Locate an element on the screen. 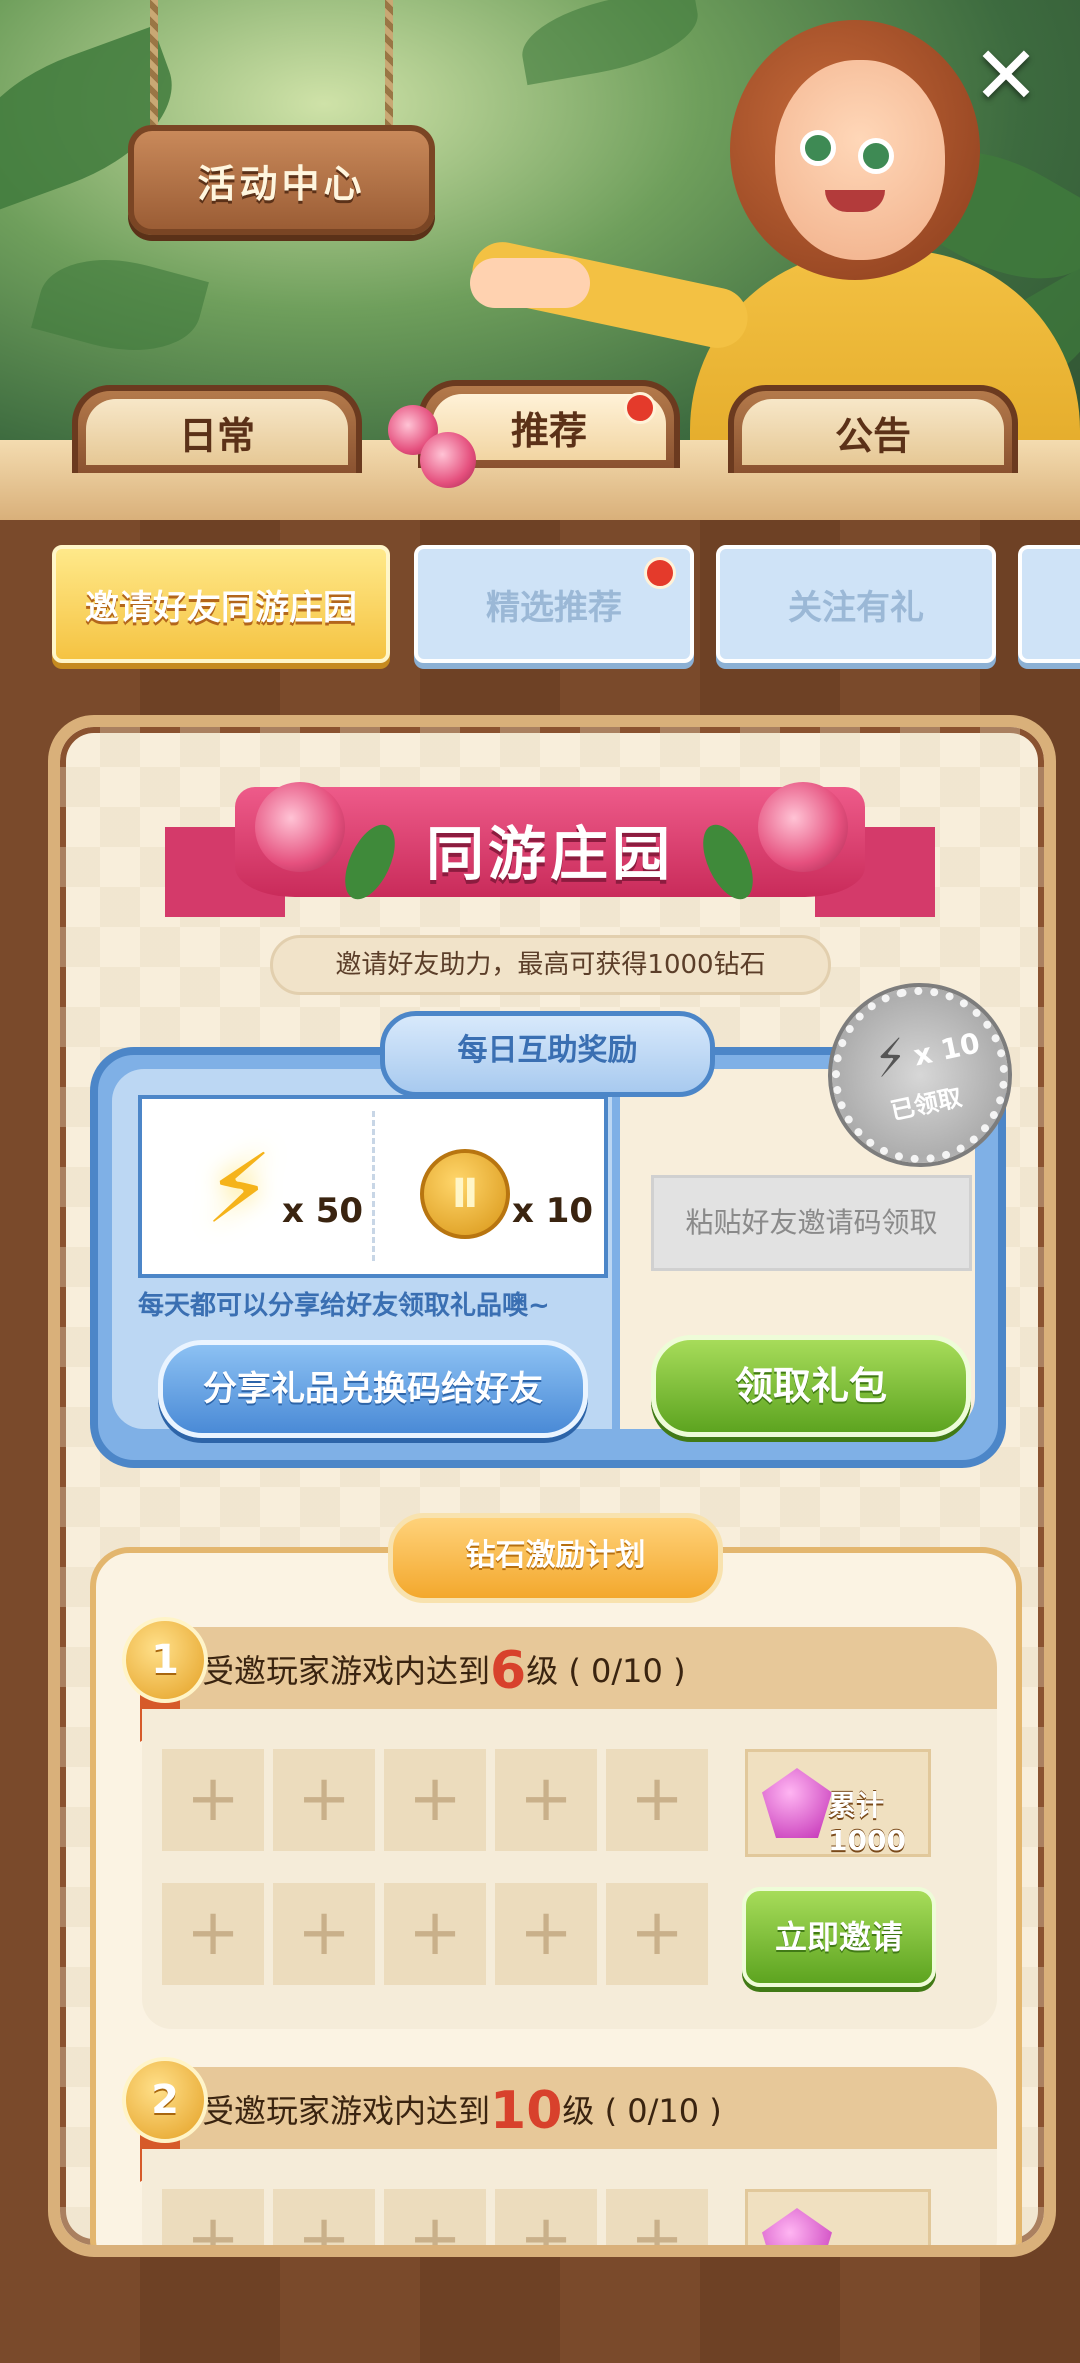  character-hand is located at coordinates (530, 283).